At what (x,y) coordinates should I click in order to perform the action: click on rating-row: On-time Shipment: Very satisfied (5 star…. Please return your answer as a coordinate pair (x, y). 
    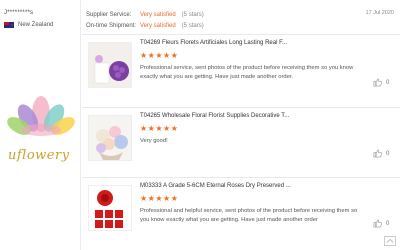
    Looking at the image, I should click on (145, 26).